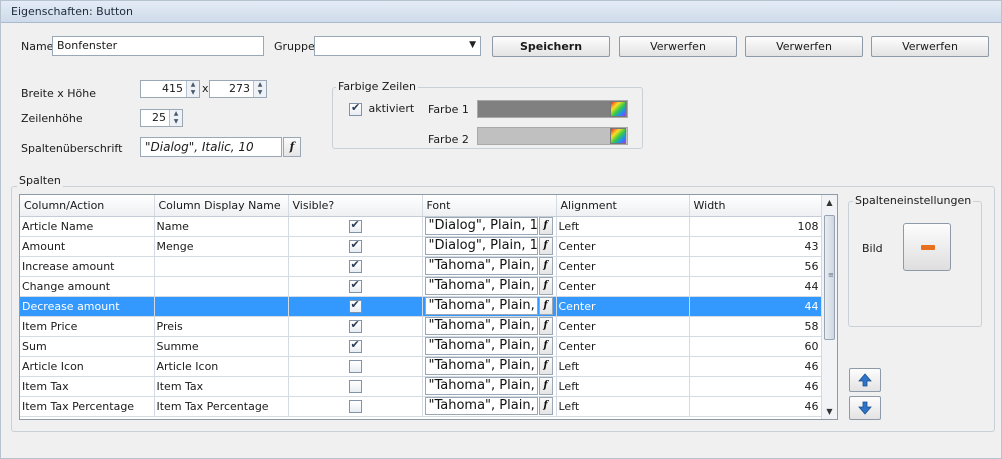 The height and width of the screenshot is (459, 1002). Describe the element at coordinates (756, 326) in the screenshot. I see `cell-width: 58` at that location.